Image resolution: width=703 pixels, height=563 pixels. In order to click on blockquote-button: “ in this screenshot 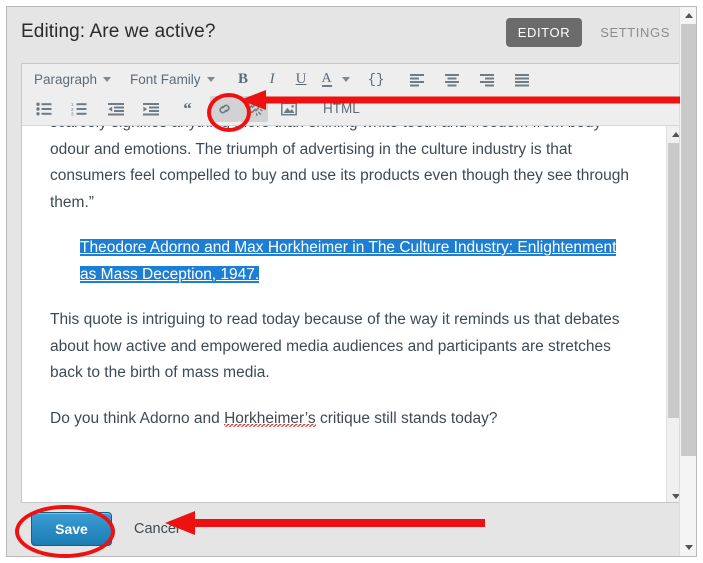, I will do `click(187, 109)`.